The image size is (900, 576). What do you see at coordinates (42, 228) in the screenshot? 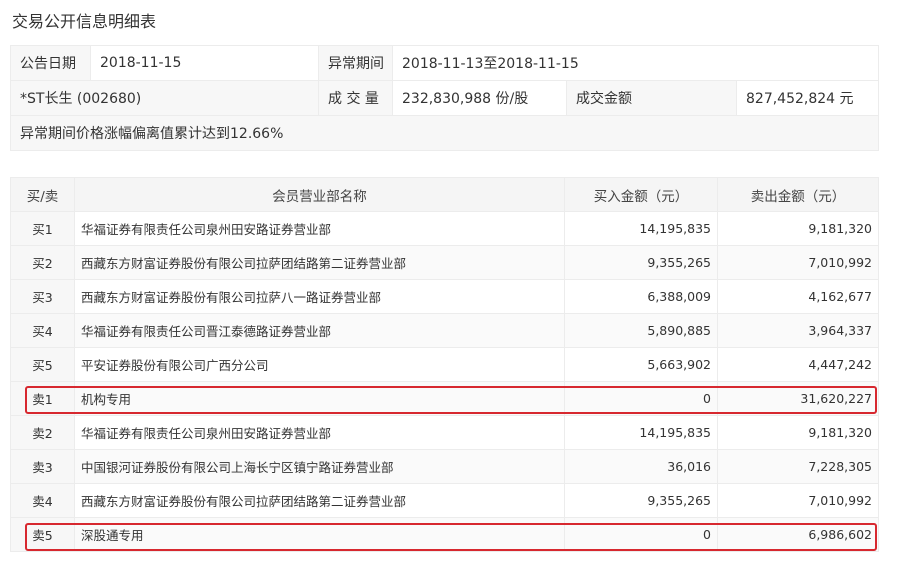
I see `side-cell: 买1` at bounding box center [42, 228].